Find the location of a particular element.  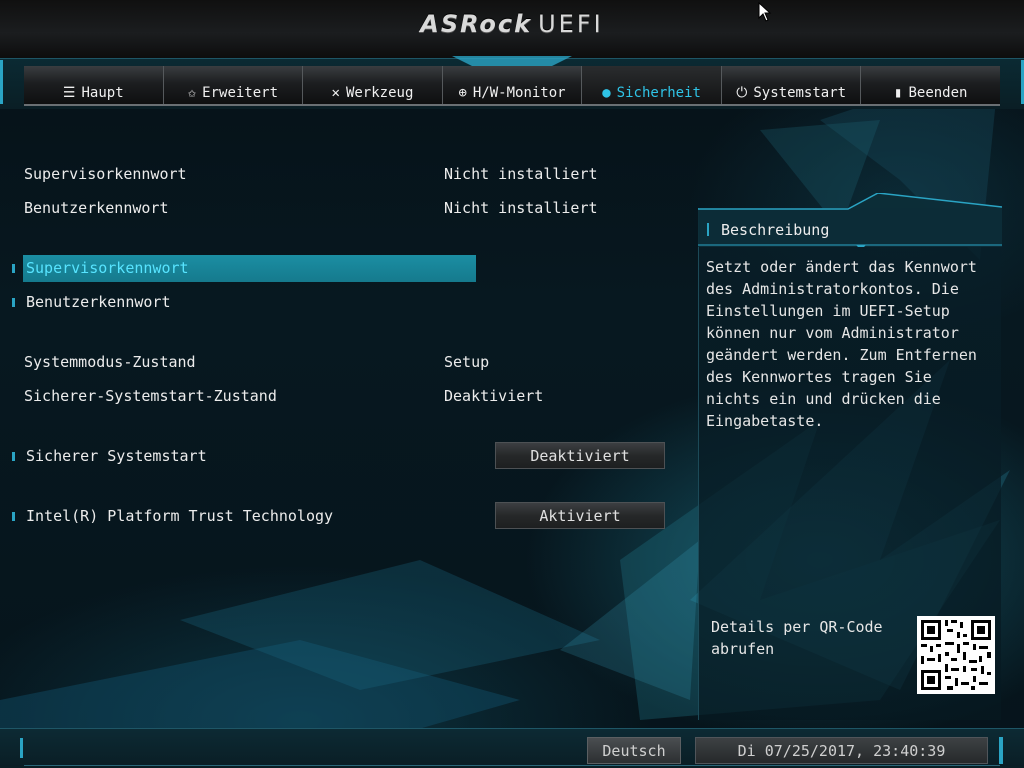

mouse-cursor-icon is located at coordinates (765, 12).